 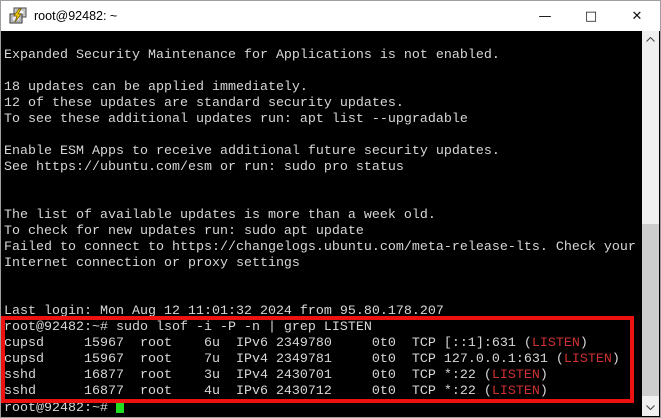 I want to click on titlebar: root@92482: ~ — □ ✕, so click(x=330, y=16).